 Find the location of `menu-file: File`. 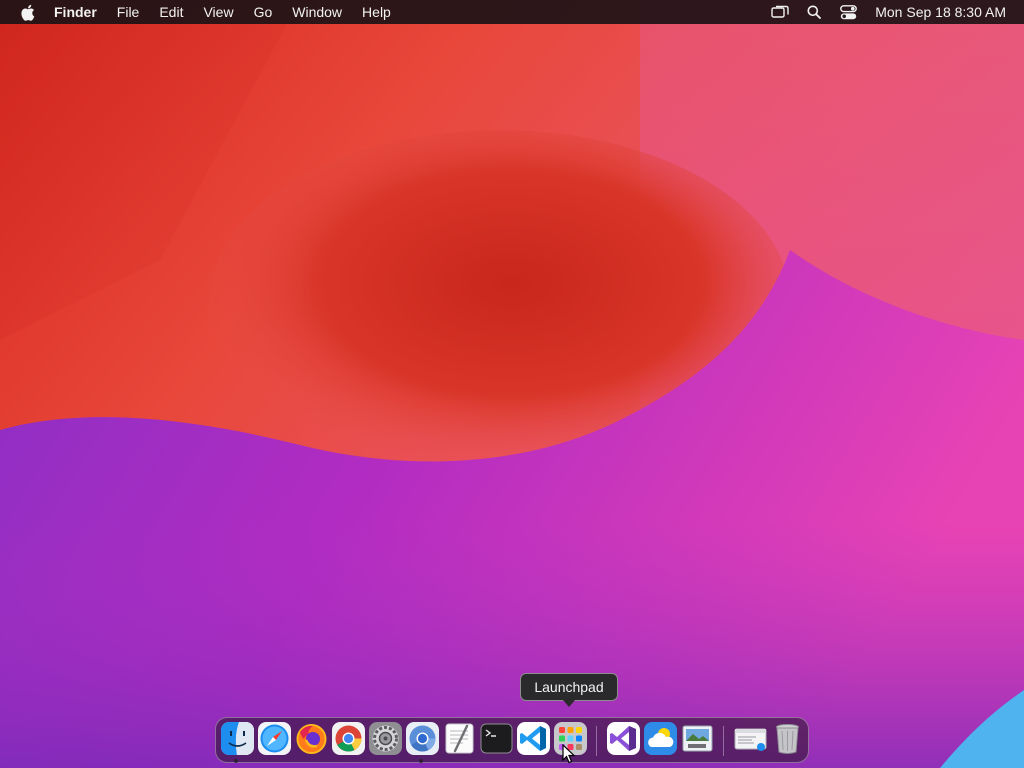

menu-file: File is located at coordinates (128, 12).